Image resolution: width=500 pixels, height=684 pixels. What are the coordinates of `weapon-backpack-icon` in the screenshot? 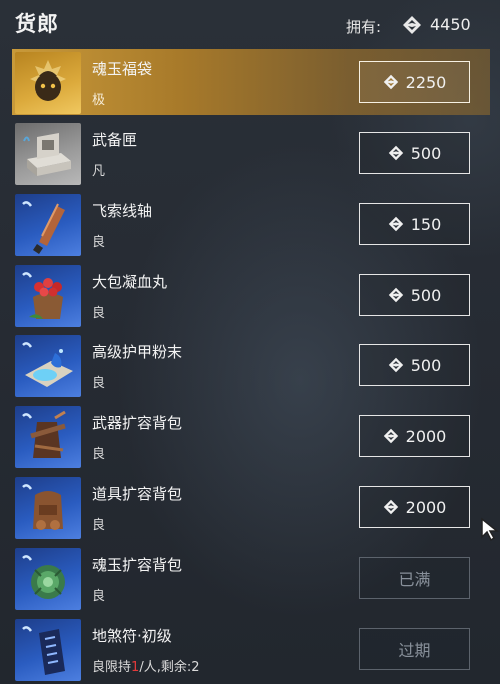 It's located at (48, 437).